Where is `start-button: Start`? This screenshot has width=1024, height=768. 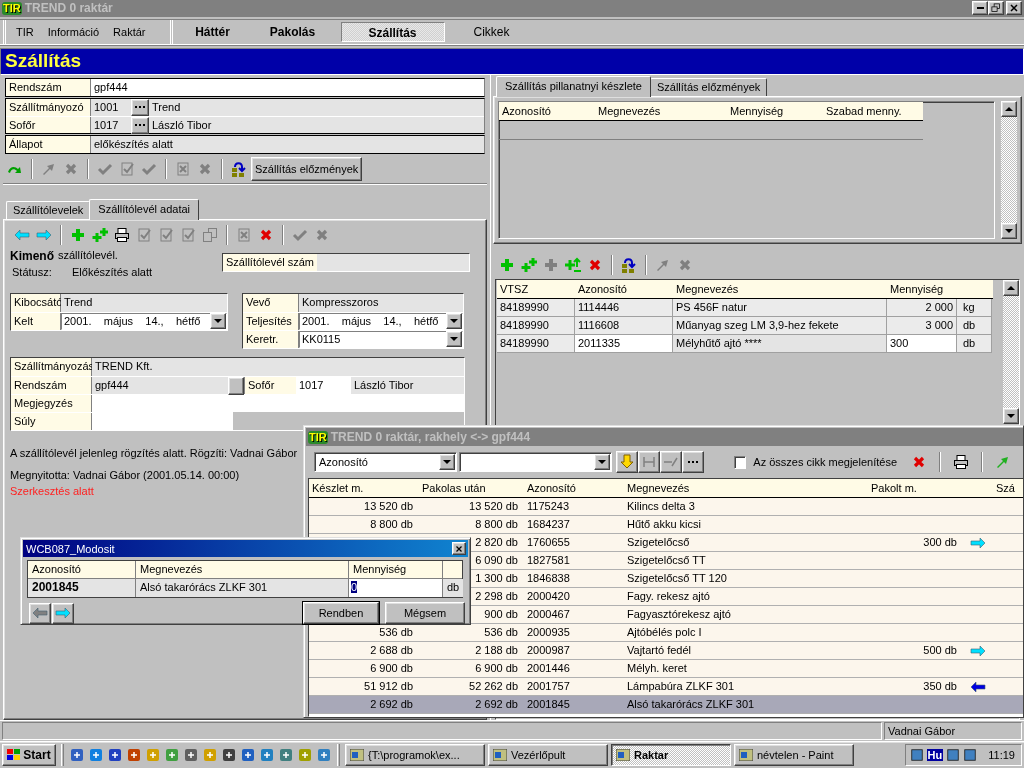 start-button: Start is located at coordinates (29, 754).